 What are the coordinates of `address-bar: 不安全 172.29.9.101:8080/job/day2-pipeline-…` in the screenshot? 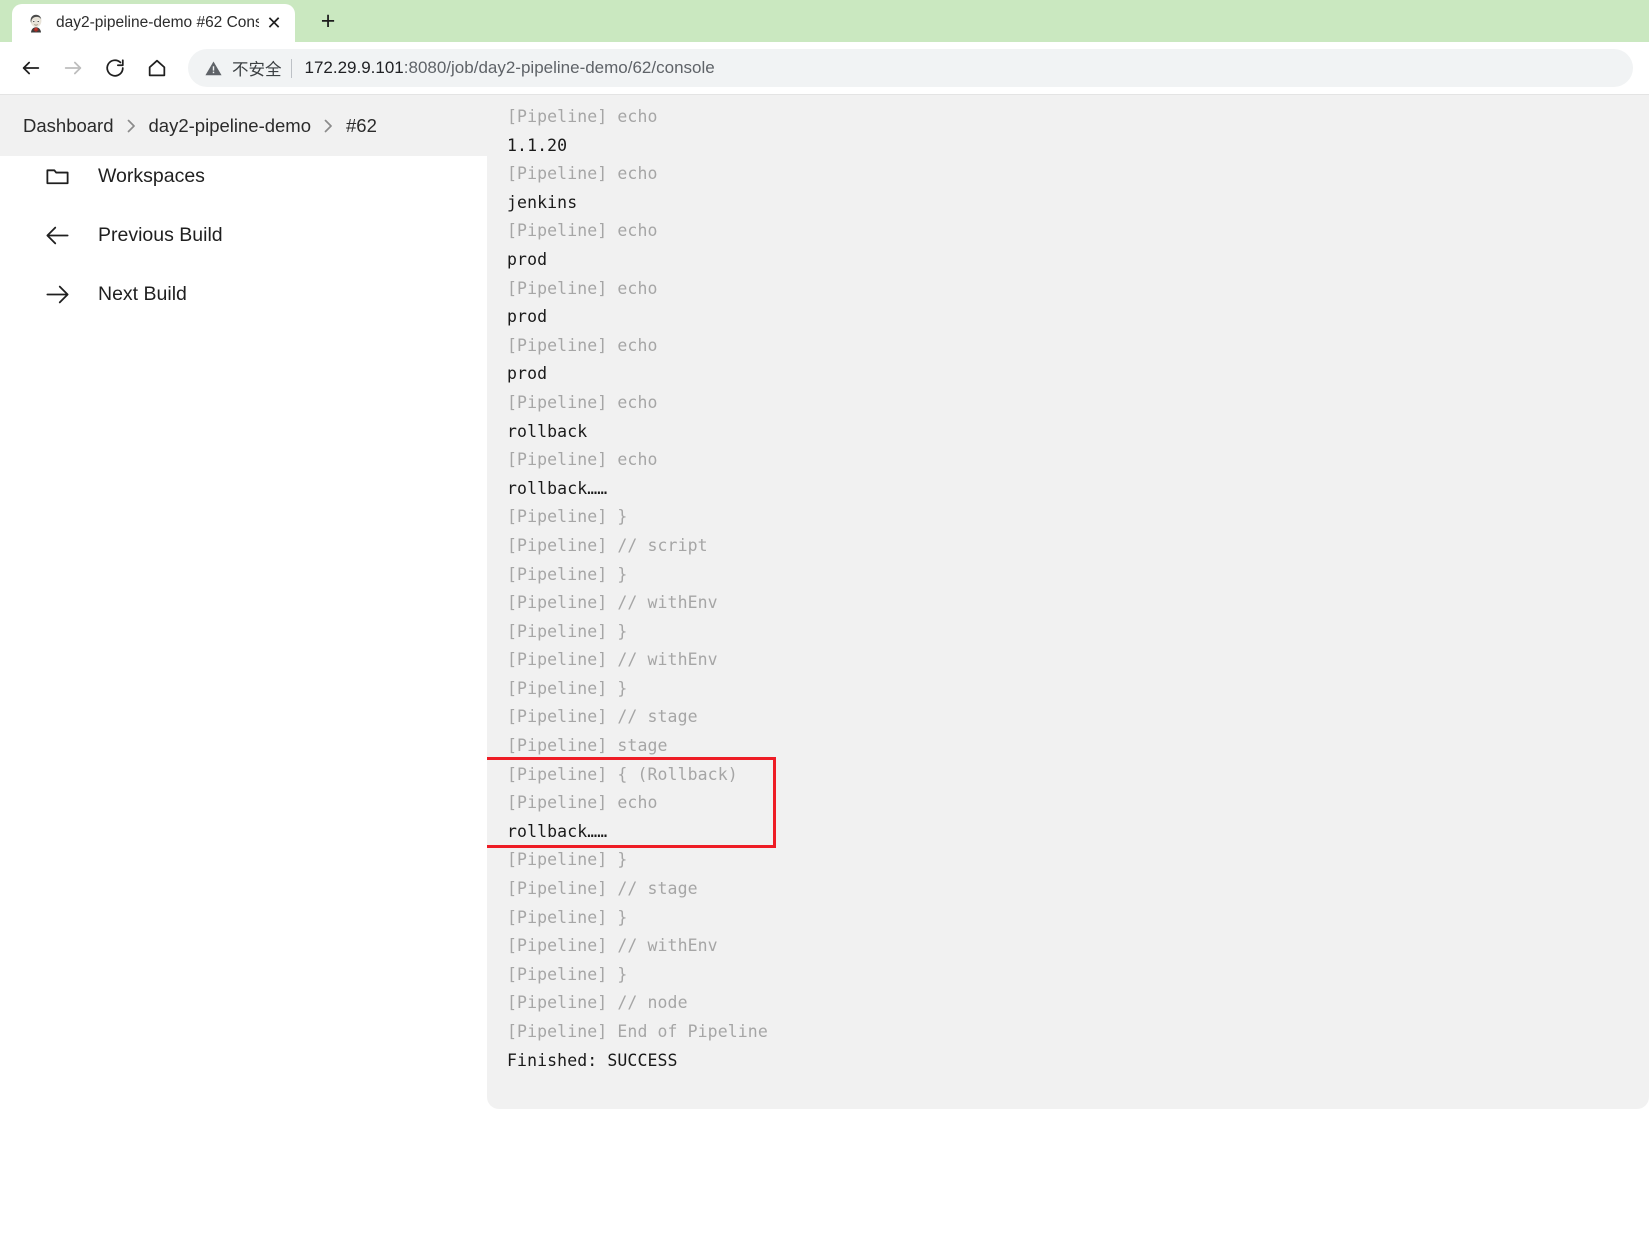 It's located at (910, 68).